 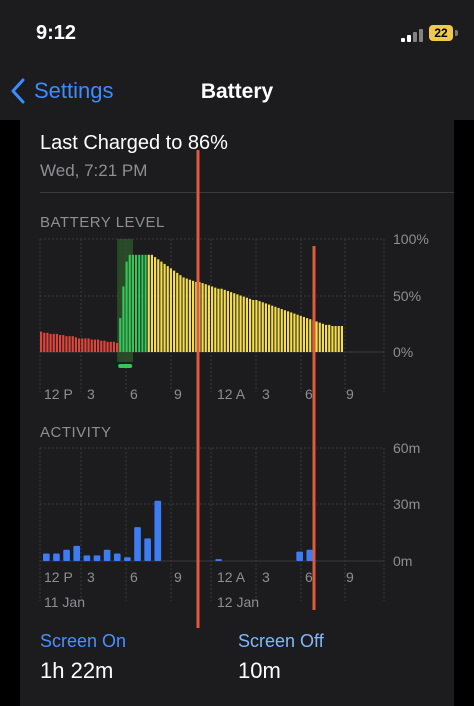 What do you see at coordinates (64, 602) in the screenshot?
I see `activity-date-label: 11 Jan` at bounding box center [64, 602].